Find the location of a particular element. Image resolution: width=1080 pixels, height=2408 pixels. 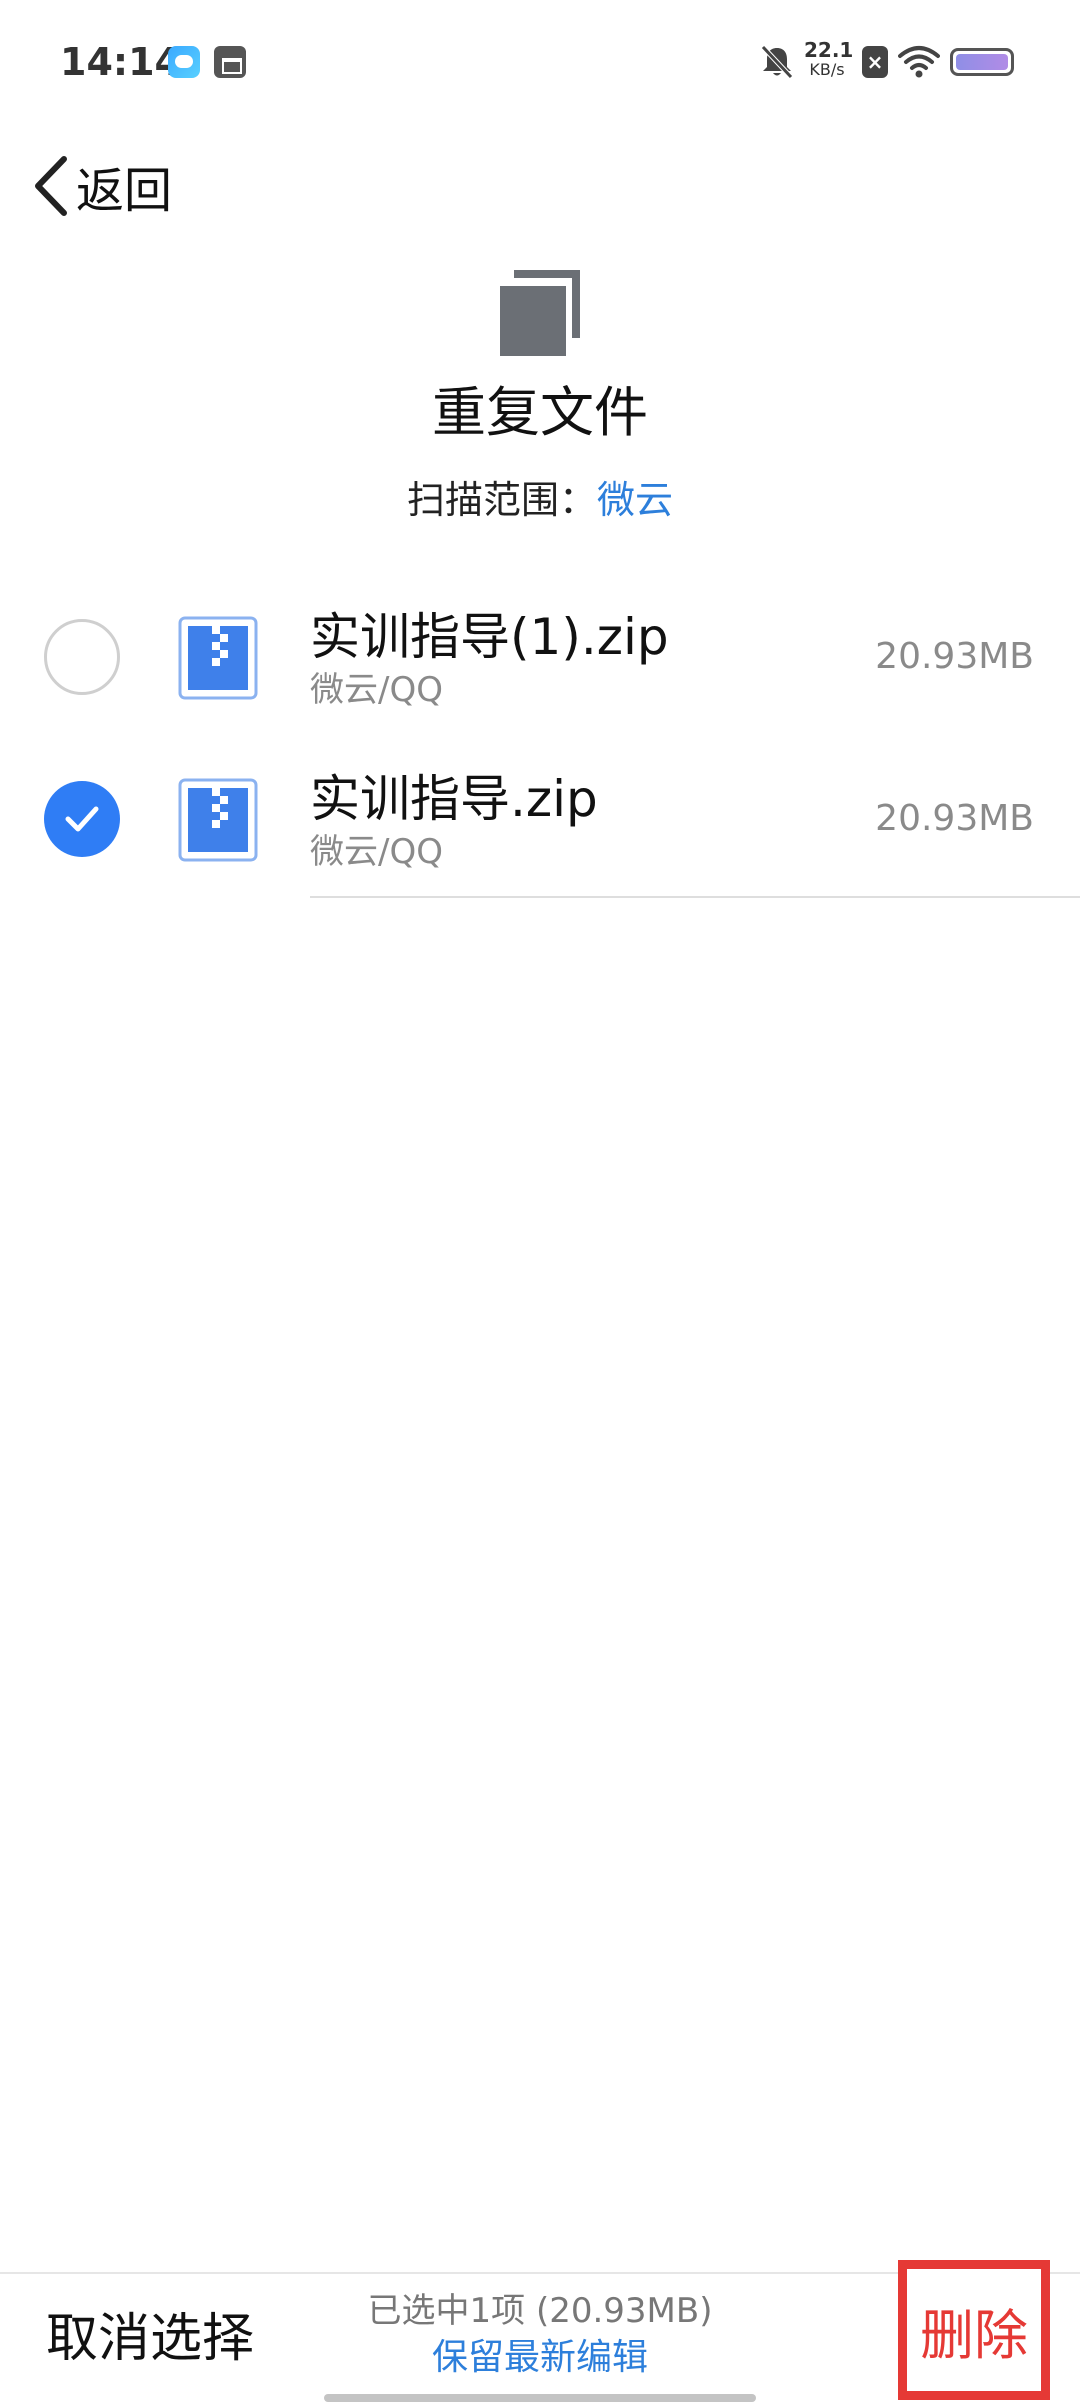

network-speed: 22.1 KB/s is located at coordinates (829, 59).